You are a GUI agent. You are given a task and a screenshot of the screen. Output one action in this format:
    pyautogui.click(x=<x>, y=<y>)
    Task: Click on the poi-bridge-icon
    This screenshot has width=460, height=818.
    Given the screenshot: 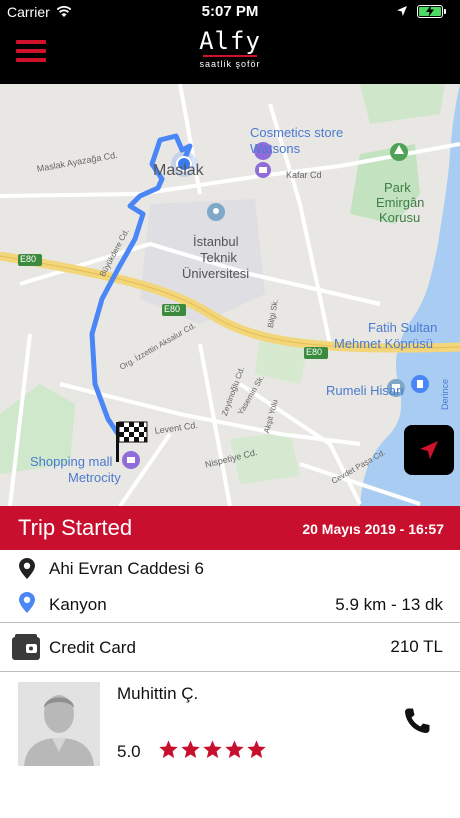 What is the action you would take?
    pyautogui.click(x=420, y=384)
    